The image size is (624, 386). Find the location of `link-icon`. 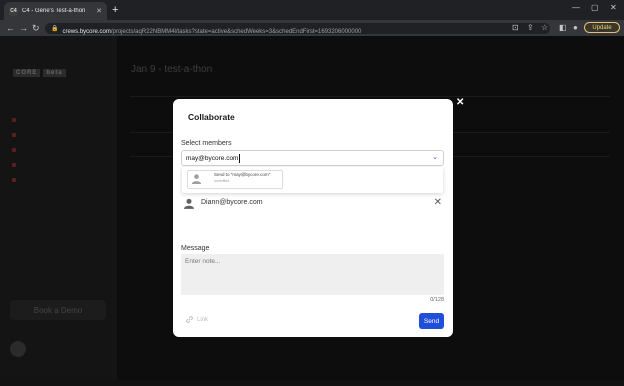

link-icon is located at coordinates (189, 319).